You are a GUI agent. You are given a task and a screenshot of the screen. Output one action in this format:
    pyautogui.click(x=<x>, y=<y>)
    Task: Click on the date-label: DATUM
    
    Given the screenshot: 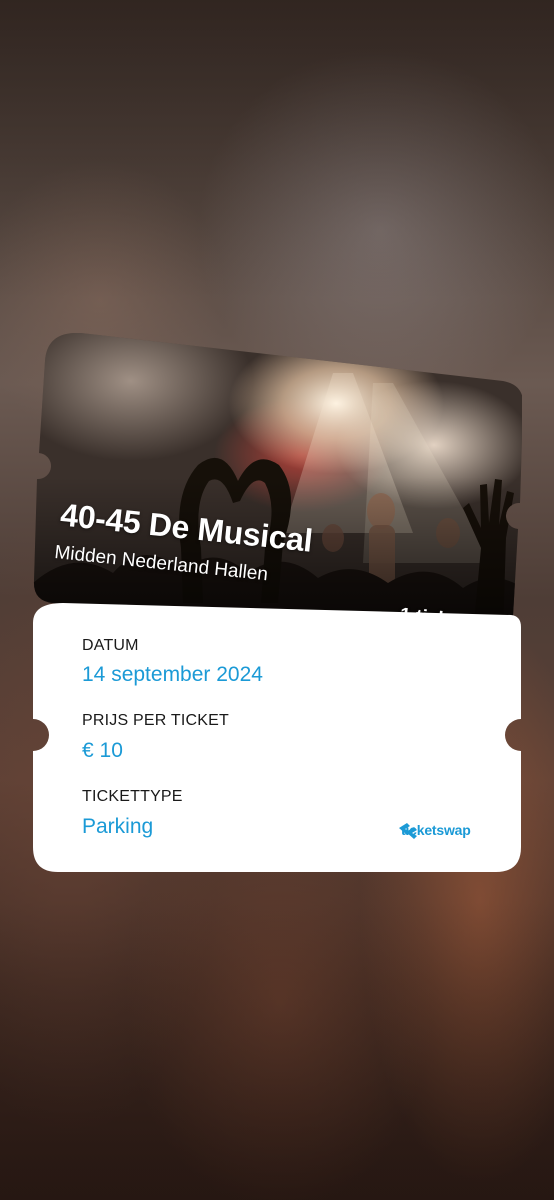 What is the action you would take?
    pyautogui.click(x=110, y=645)
    